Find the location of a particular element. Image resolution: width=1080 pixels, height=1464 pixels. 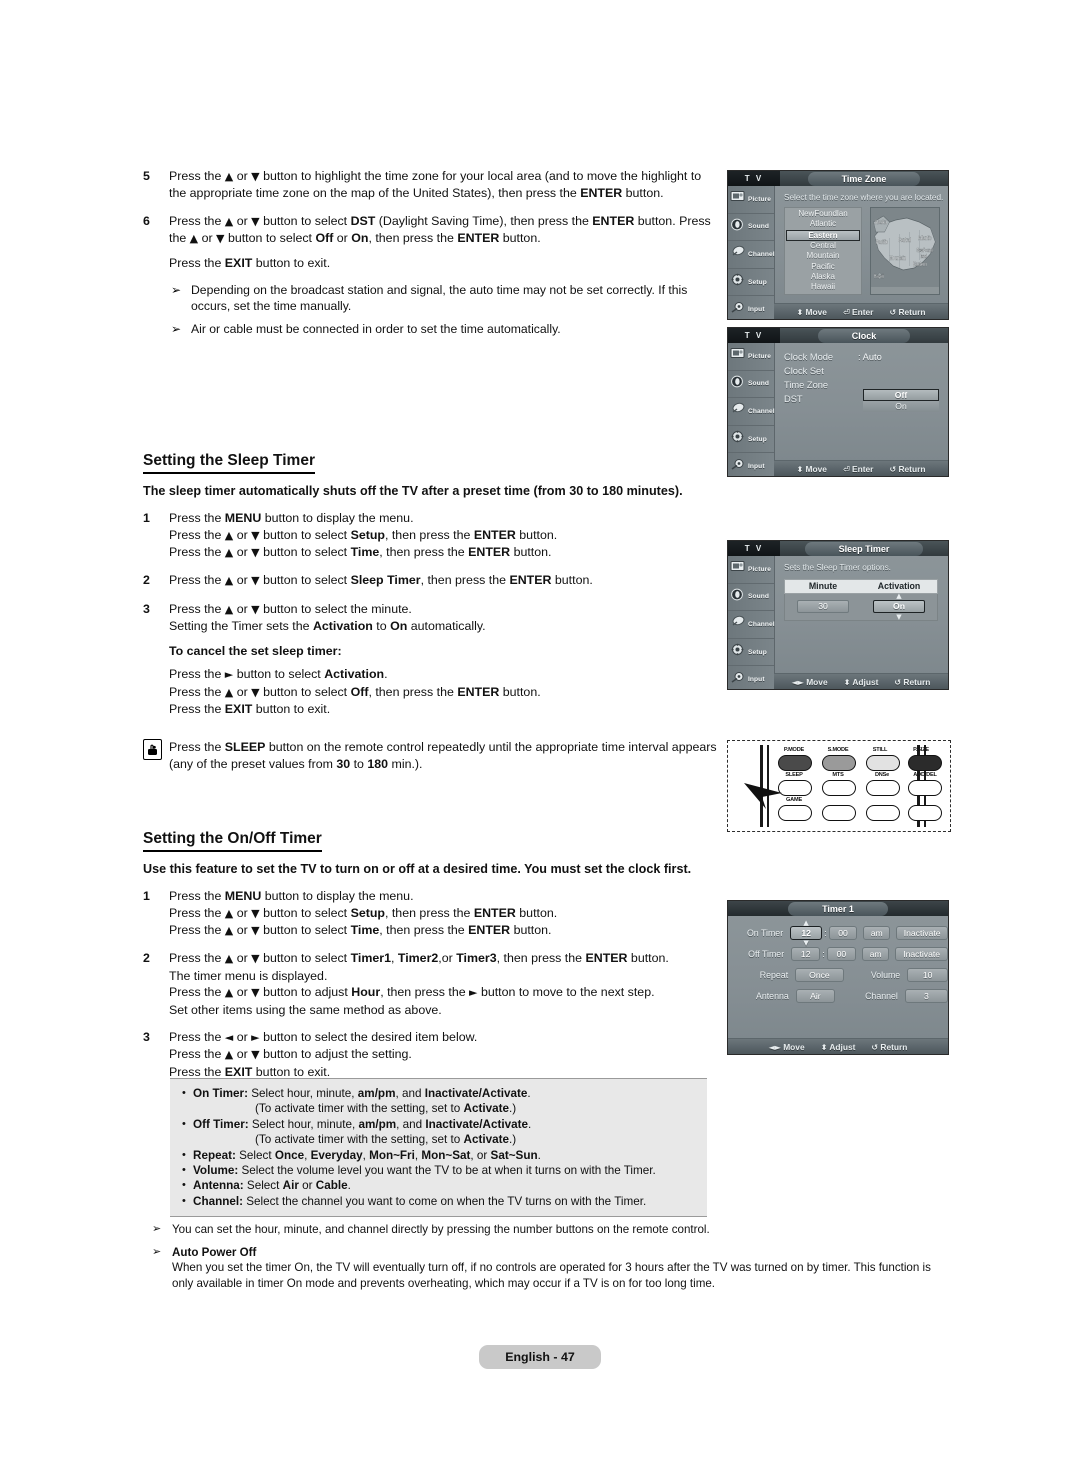

minute-value: 30 is located at coordinates (823, 606).